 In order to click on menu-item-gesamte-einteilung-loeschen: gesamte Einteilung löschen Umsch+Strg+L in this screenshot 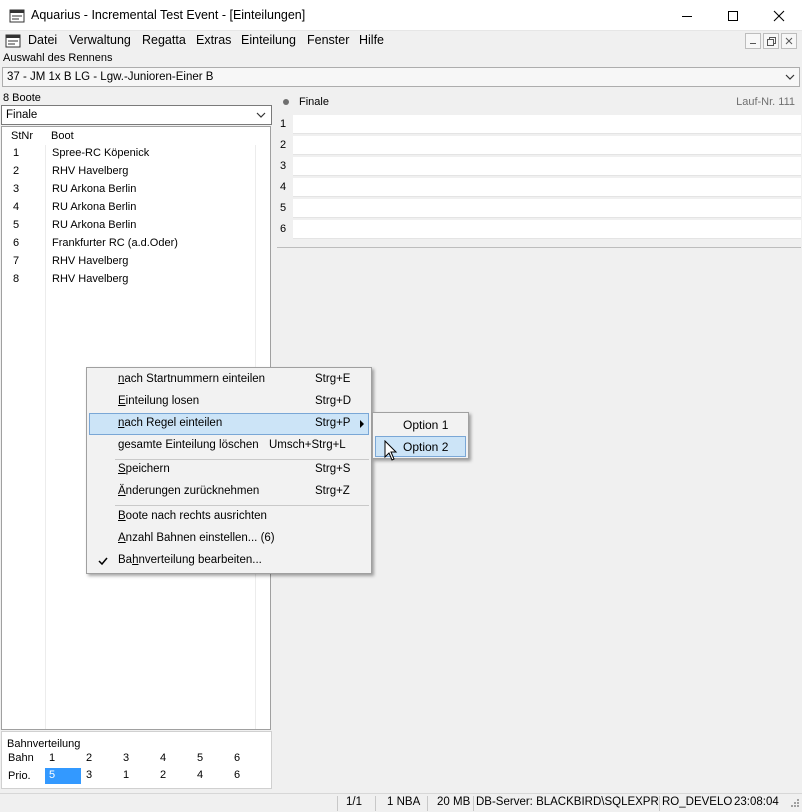, I will do `click(229, 446)`.